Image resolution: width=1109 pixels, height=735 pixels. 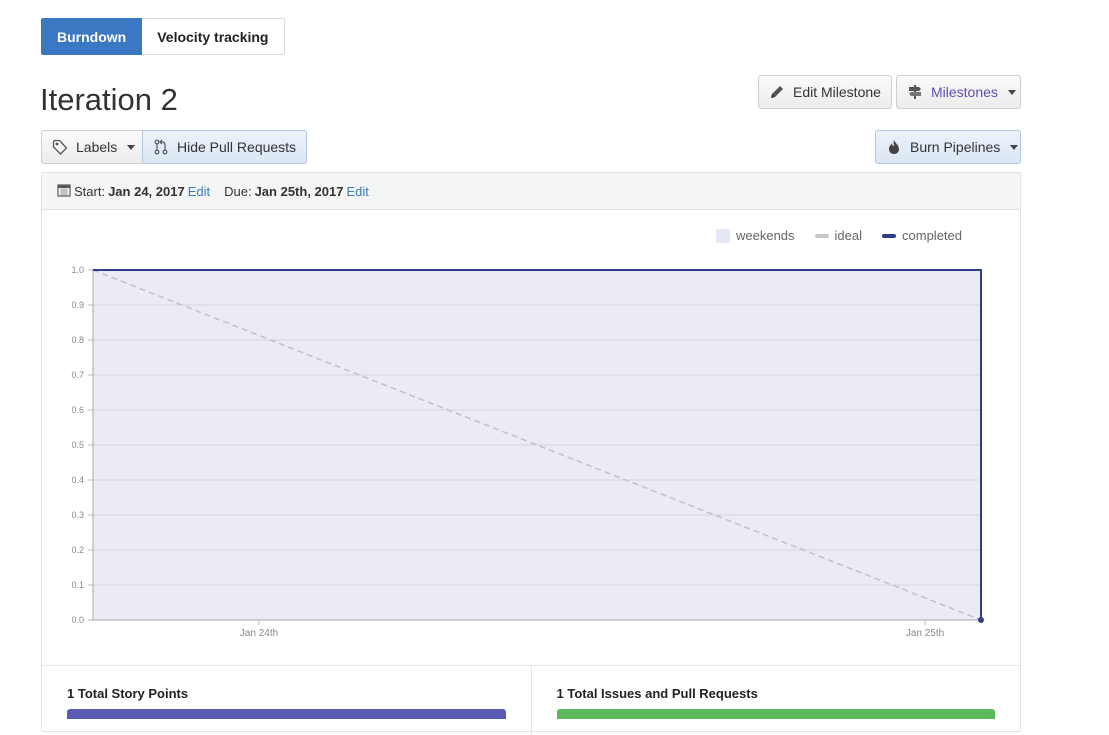 What do you see at coordinates (955, 147) in the screenshot?
I see `burn-pipelines-label: Burn Pipelines` at bounding box center [955, 147].